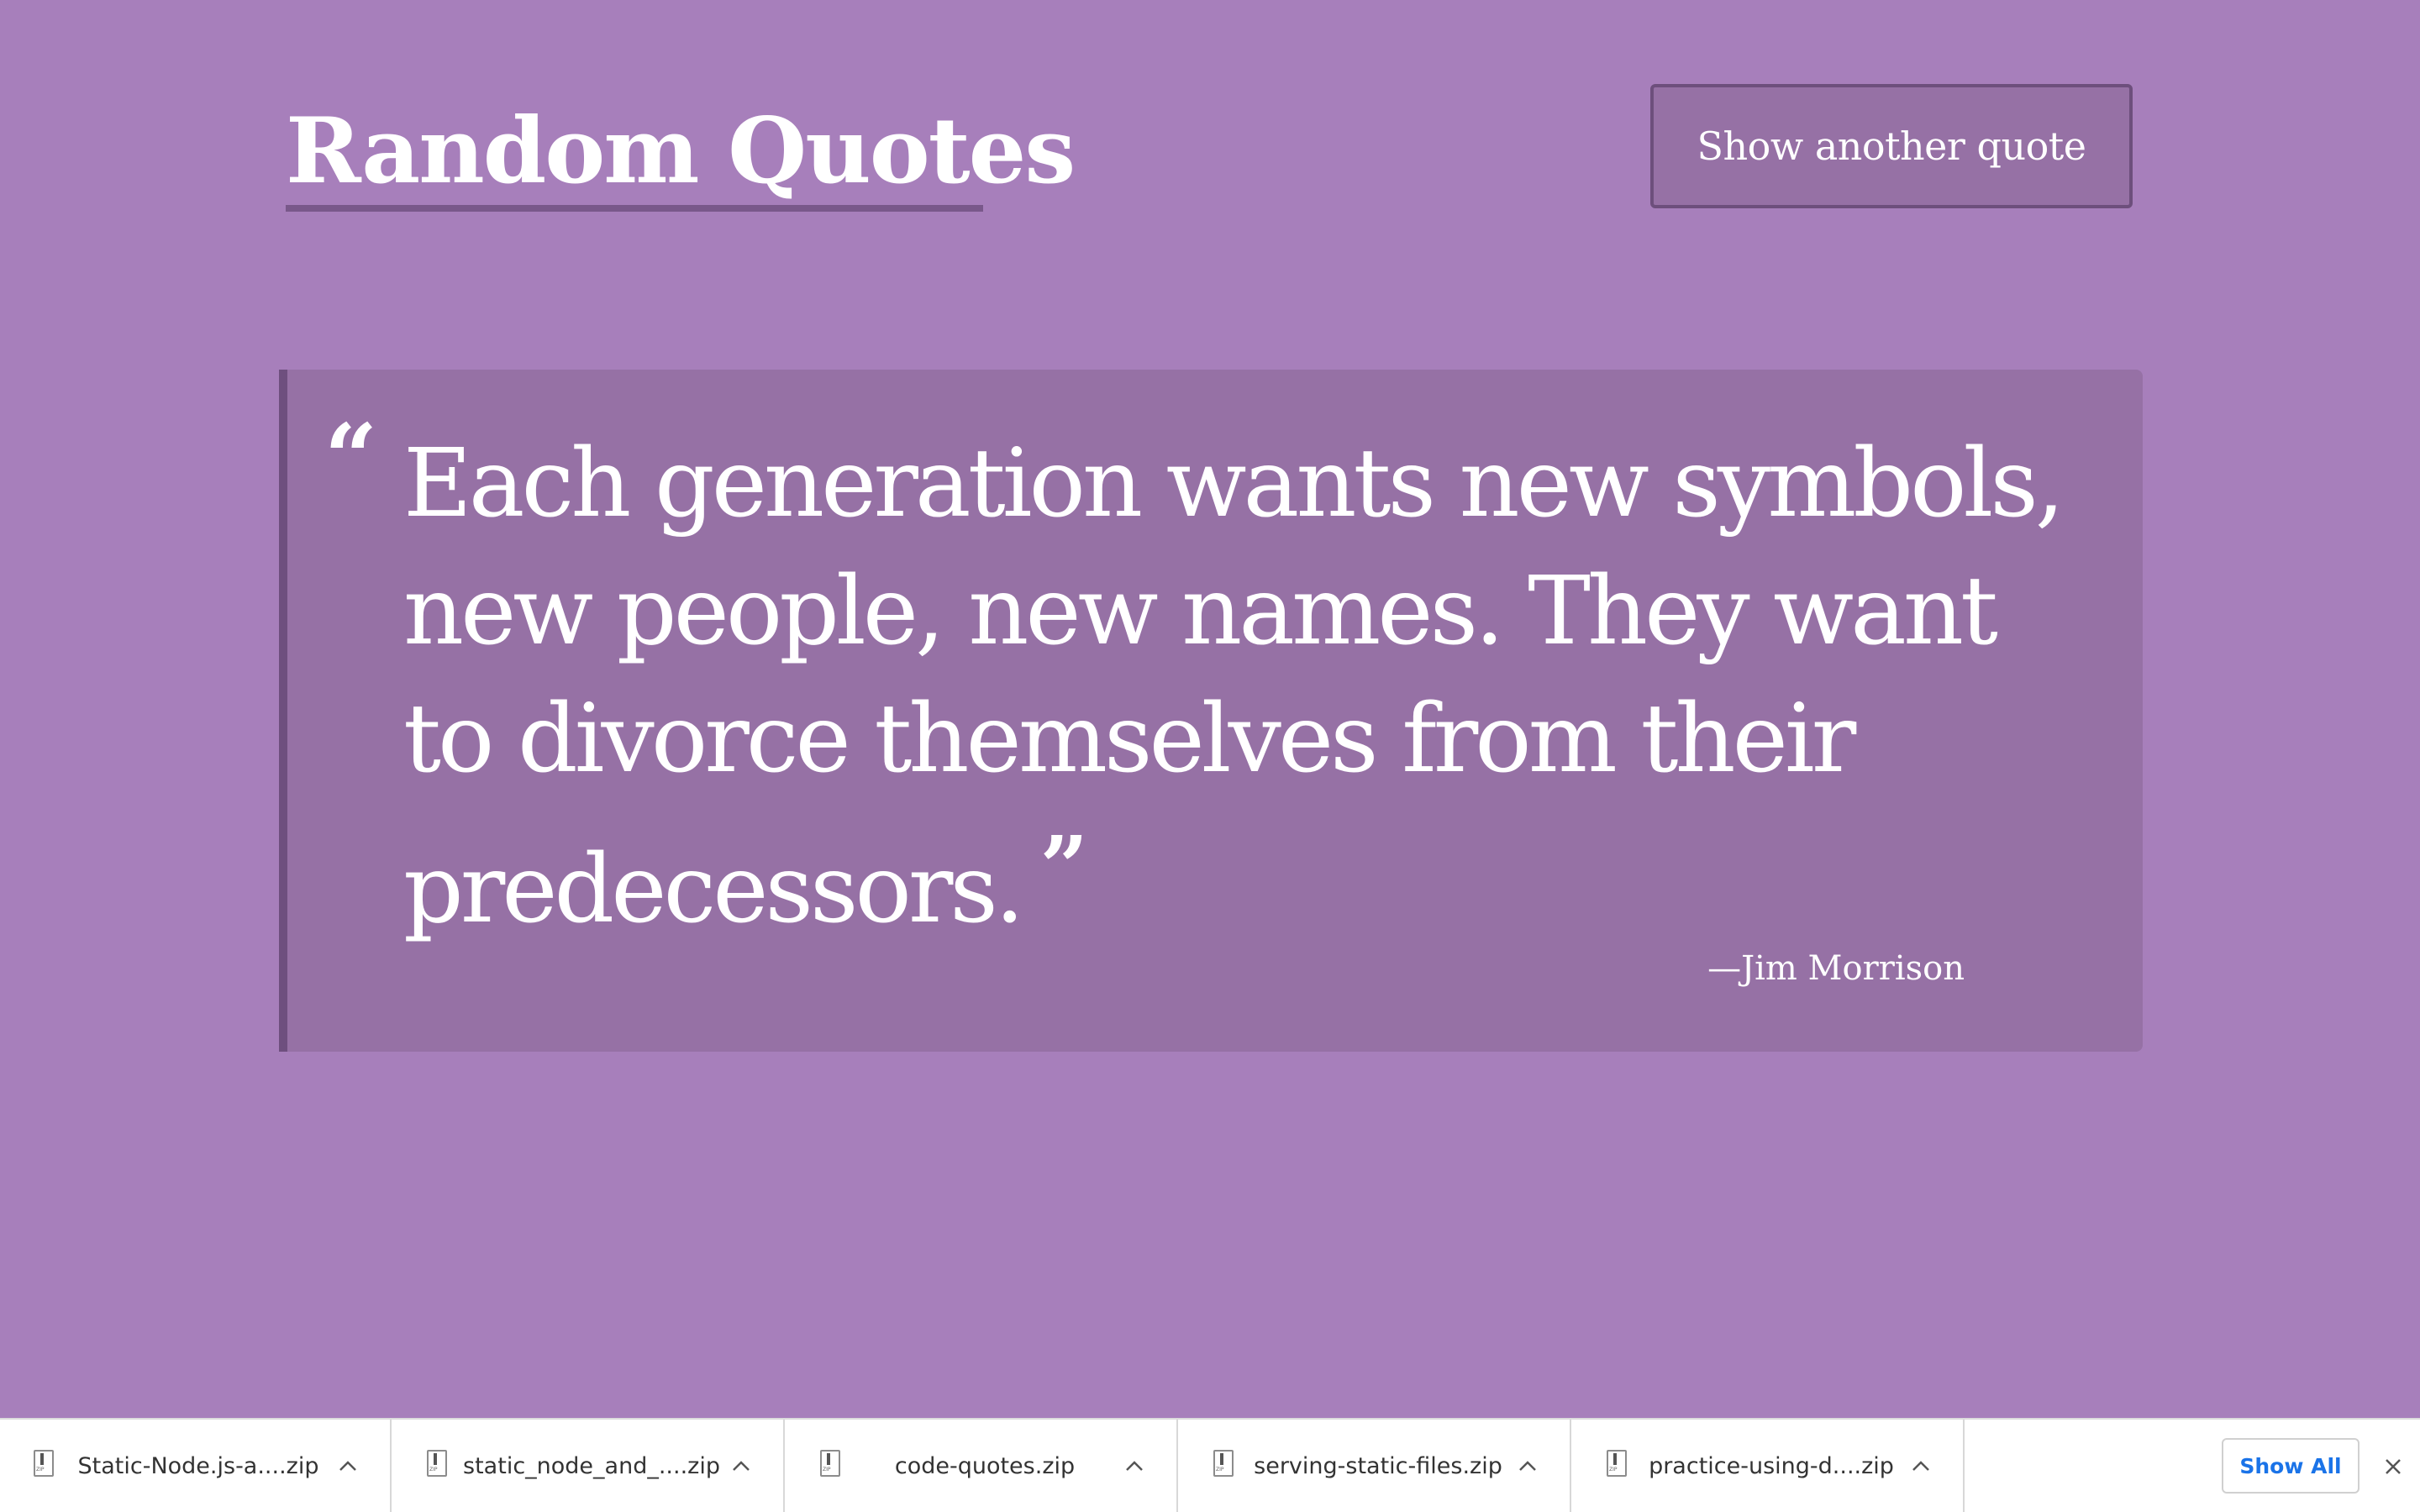 Image resolution: width=2420 pixels, height=1512 pixels. Describe the element at coordinates (1891, 146) in the screenshot. I see `show-another-quote-button: Show another quote` at that location.